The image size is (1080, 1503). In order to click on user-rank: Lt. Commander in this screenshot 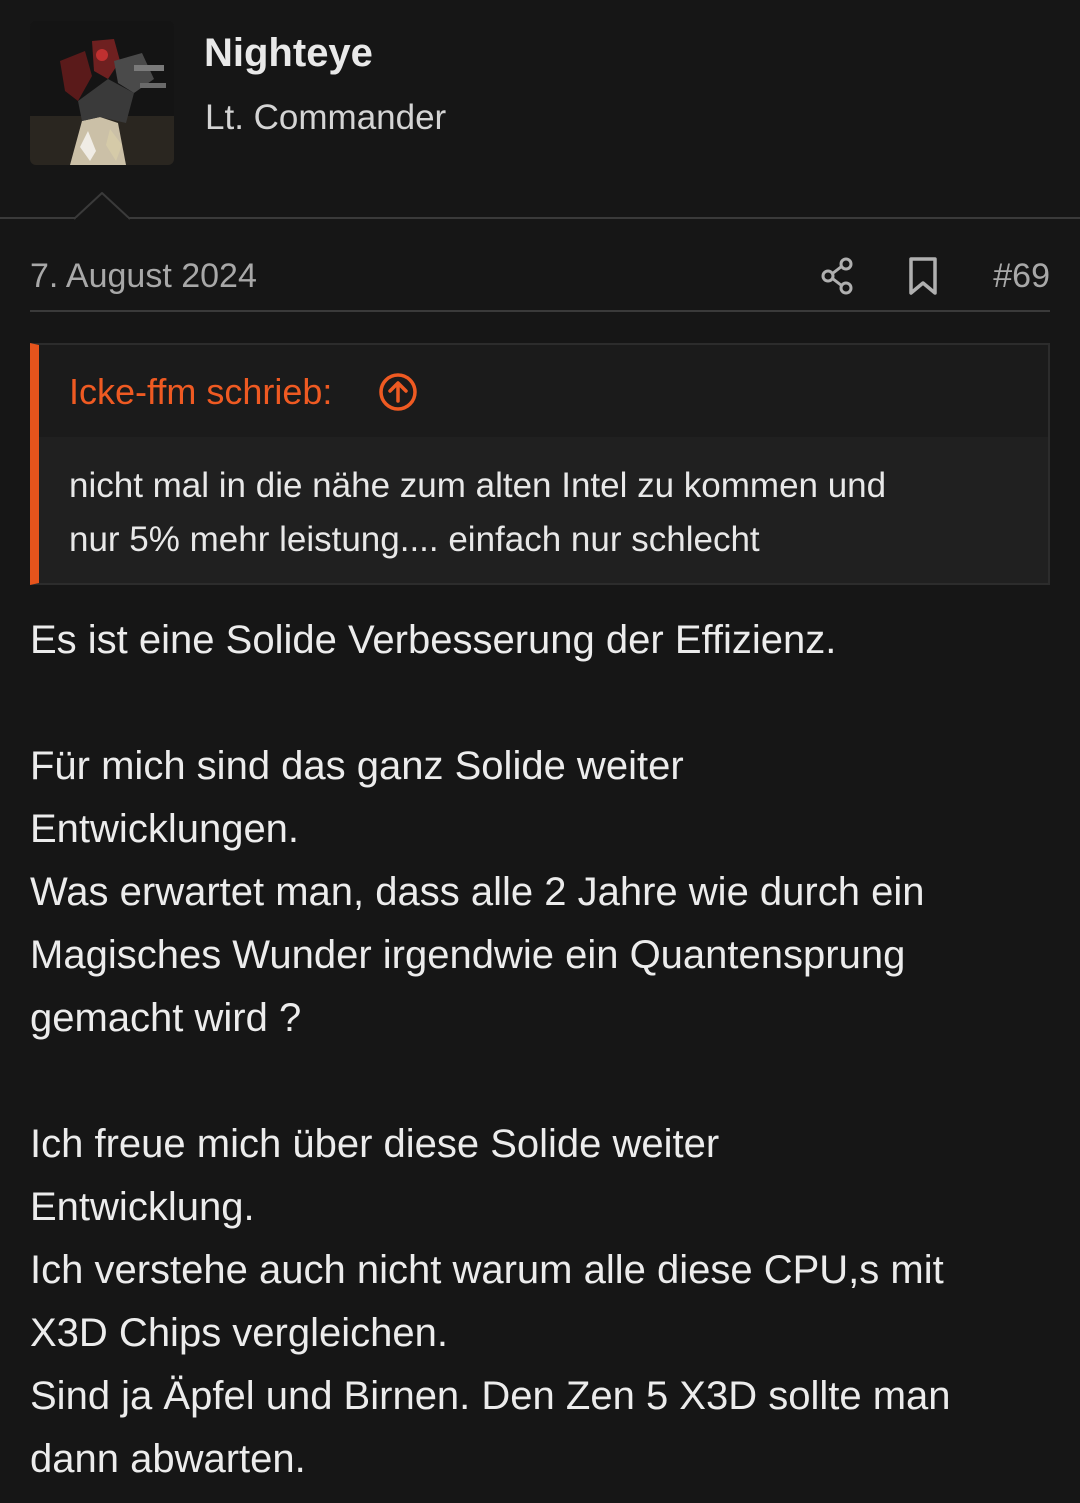, I will do `click(326, 117)`.